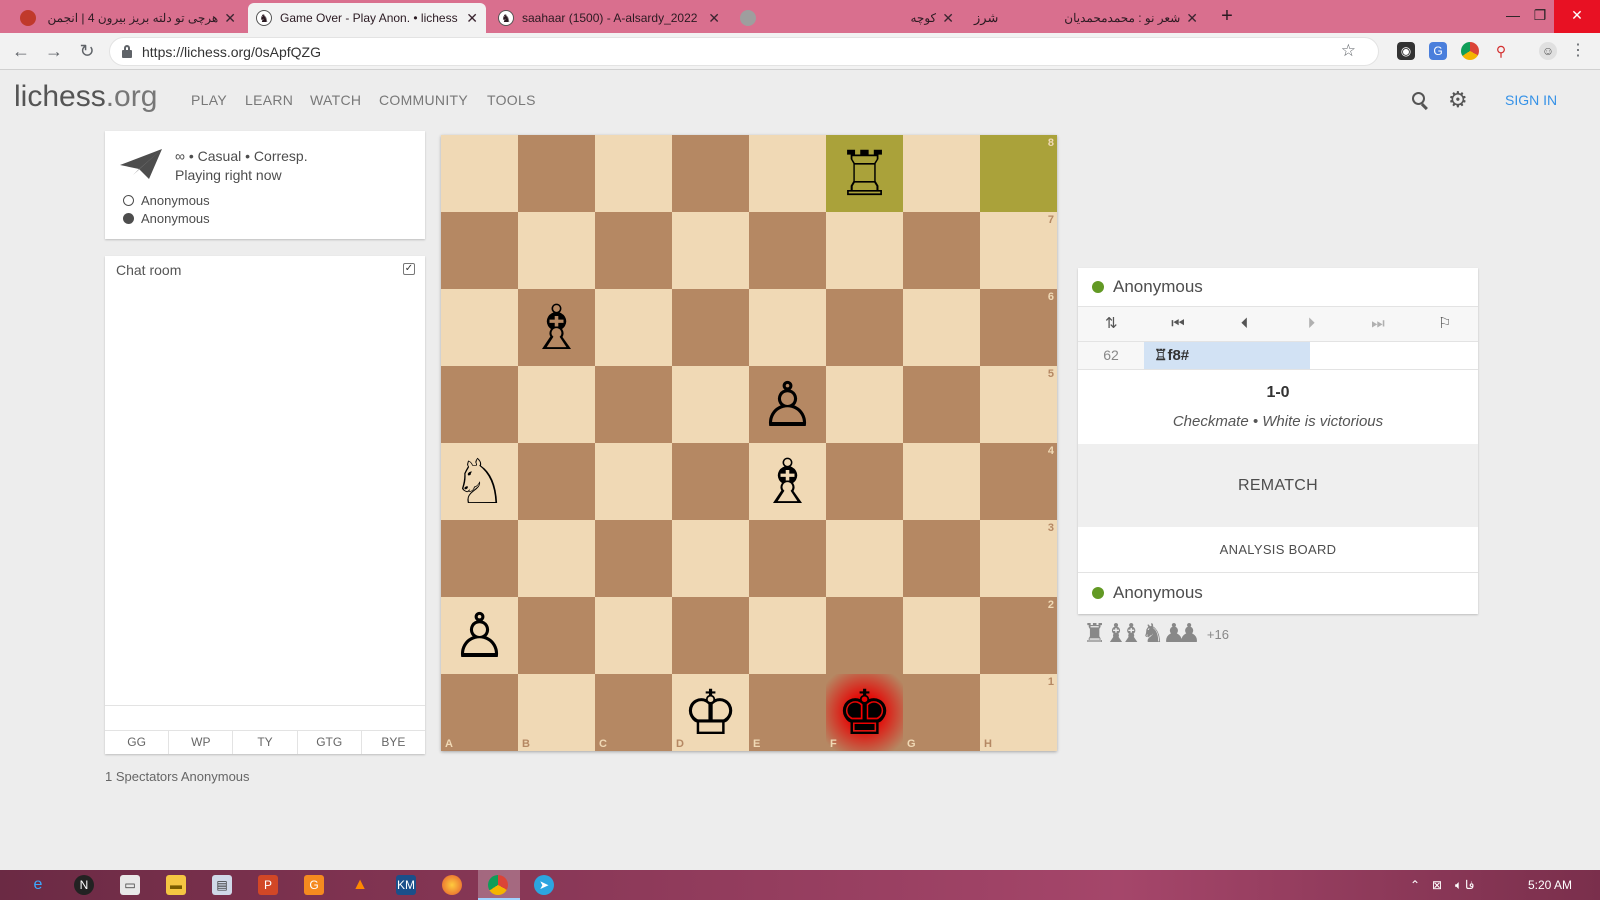 The image size is (1600, 900). I want to click on square-d3, so click(710, 558).